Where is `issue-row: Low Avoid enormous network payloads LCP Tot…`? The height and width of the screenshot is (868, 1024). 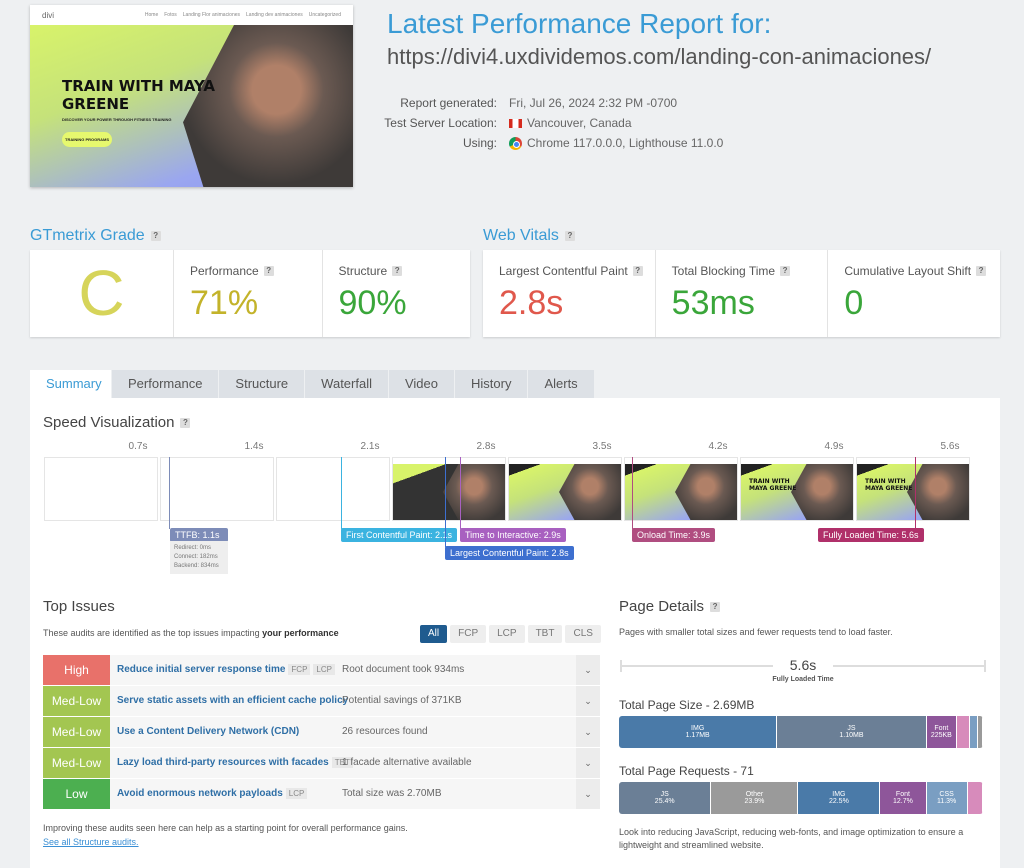
issue-row: Low Avoid enormous network payloads LCP Tot… is located at coordinates (321, 794).